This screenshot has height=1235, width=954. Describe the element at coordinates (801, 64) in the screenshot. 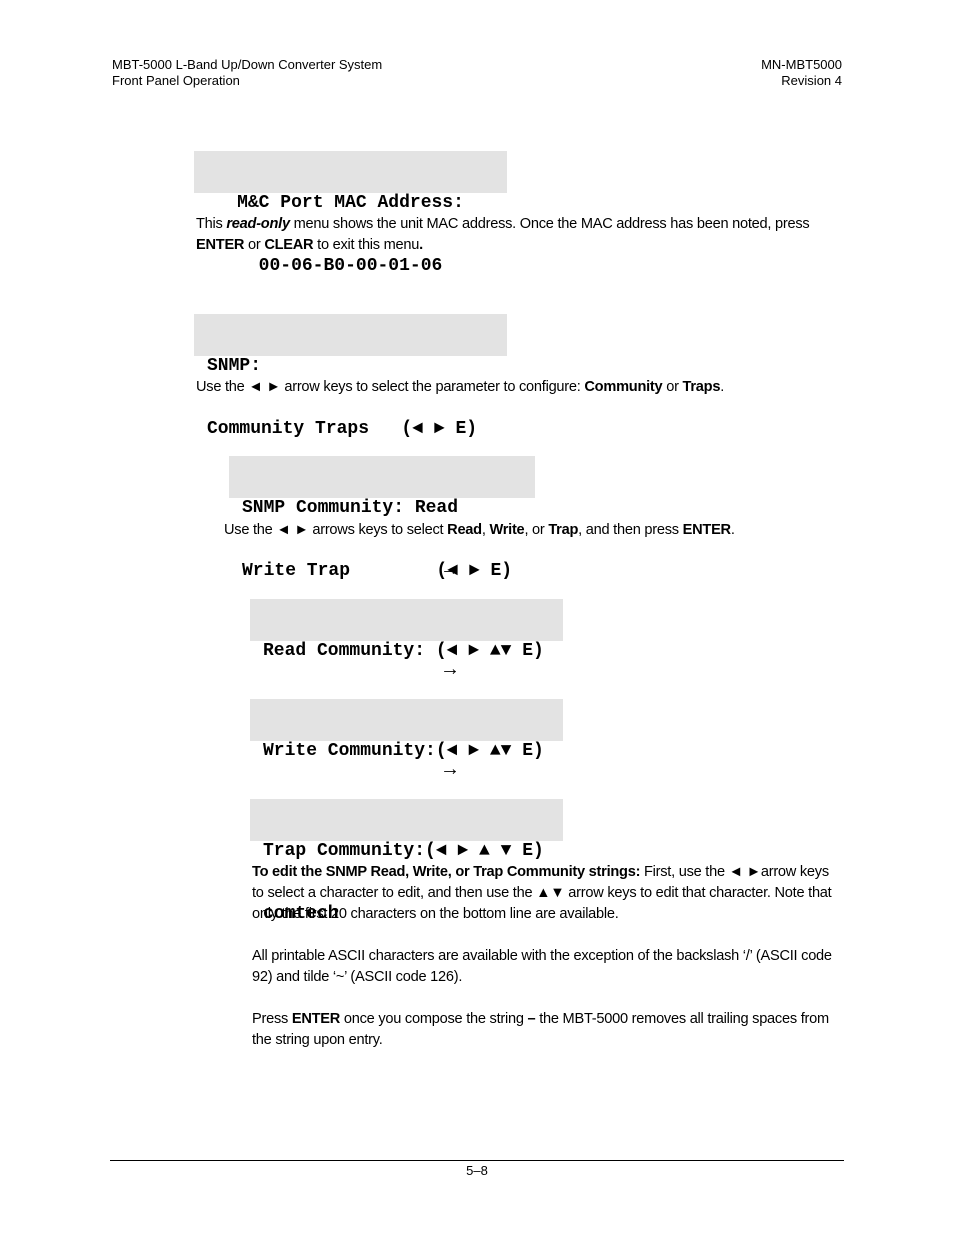

I see `doc-number: MN-MBT5000` at that location.